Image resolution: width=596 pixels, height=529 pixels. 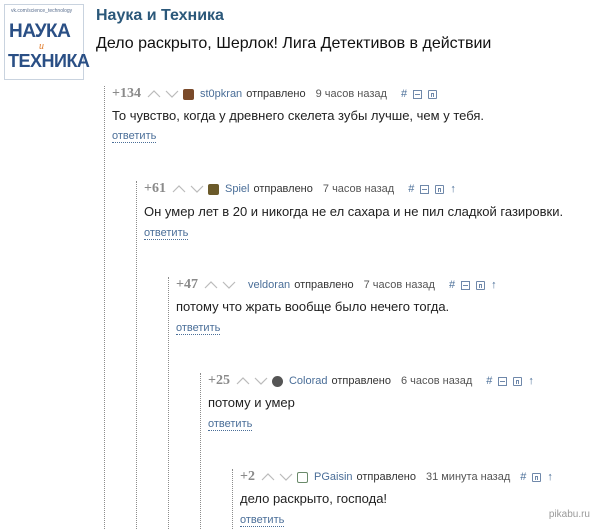 What do you see at coordinates (351, 94) in the screenshot?
I see `comment-time: 9 часов назад` at bounding box center [351, 94].